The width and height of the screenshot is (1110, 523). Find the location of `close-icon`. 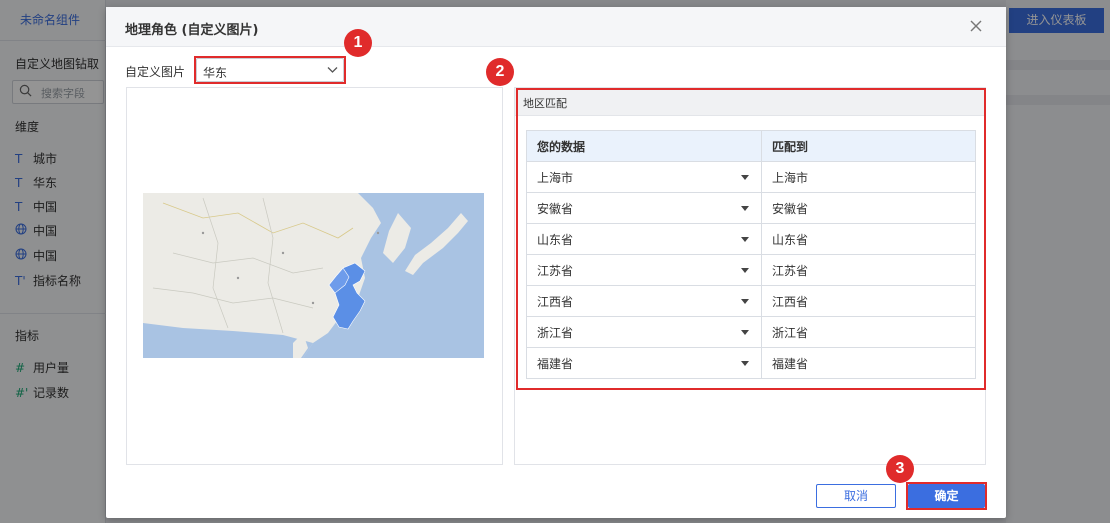

close-icon is located at coordinates (976, 26).